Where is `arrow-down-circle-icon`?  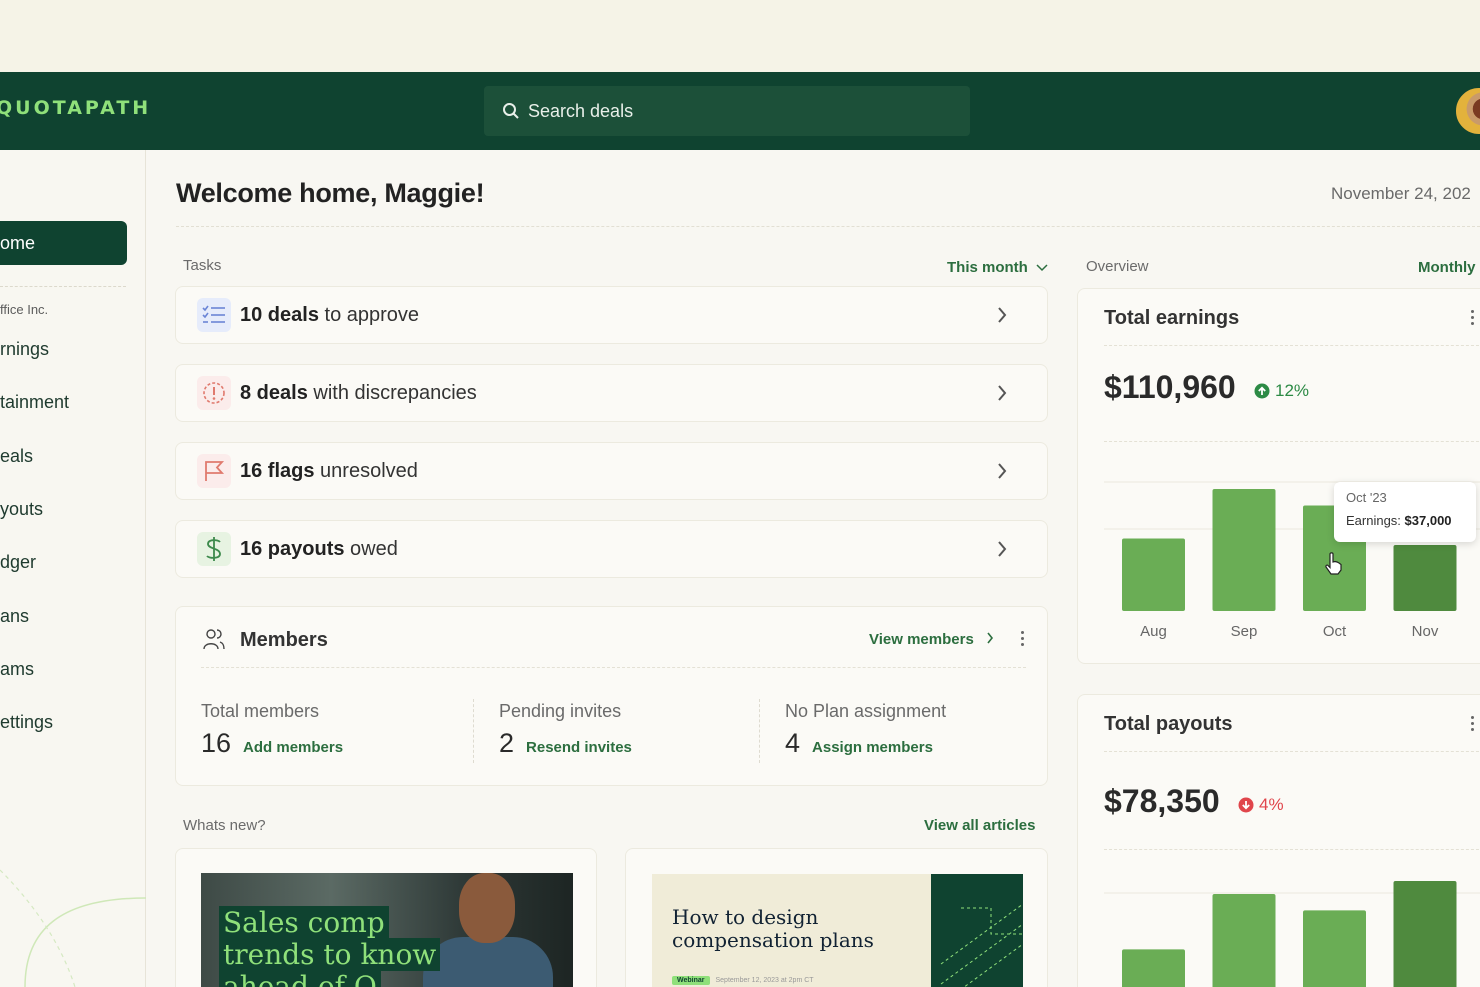
arrow-down-circle-icon is located at coordinates (1246, 805).